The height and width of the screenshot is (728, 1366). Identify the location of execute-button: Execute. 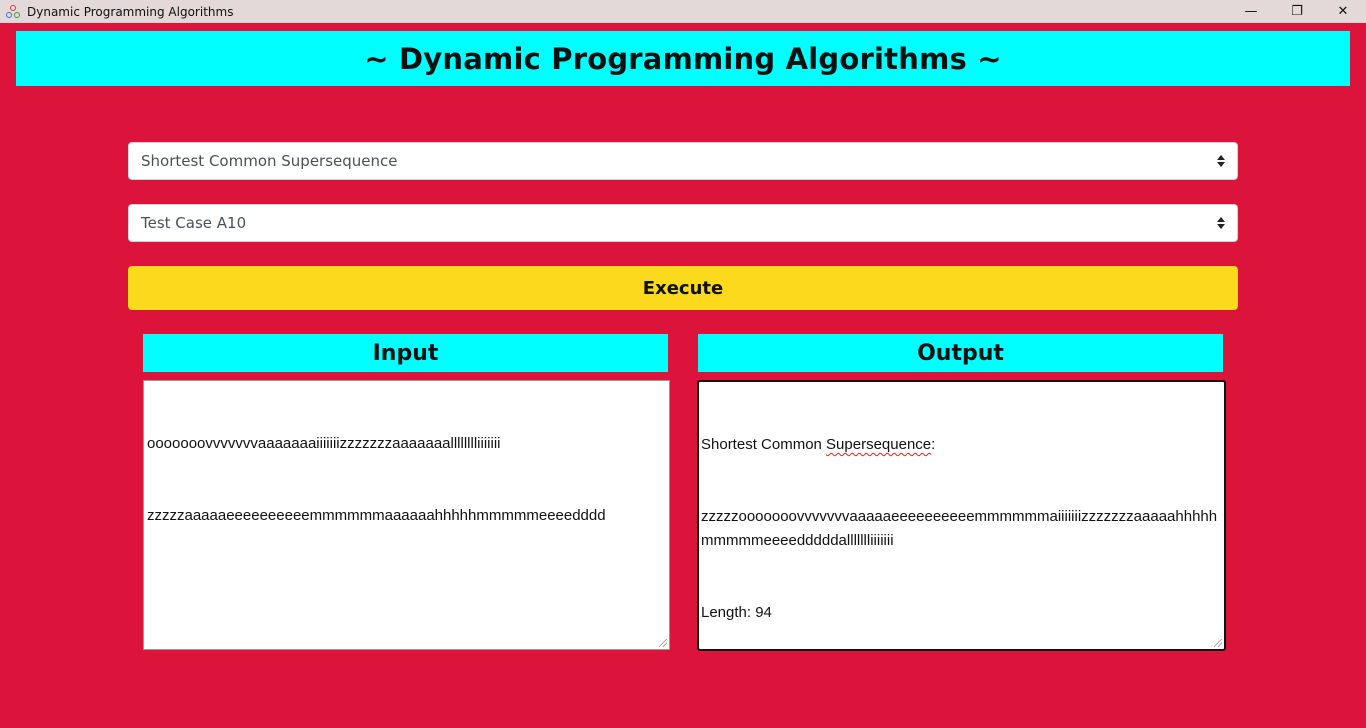
(683, 288).